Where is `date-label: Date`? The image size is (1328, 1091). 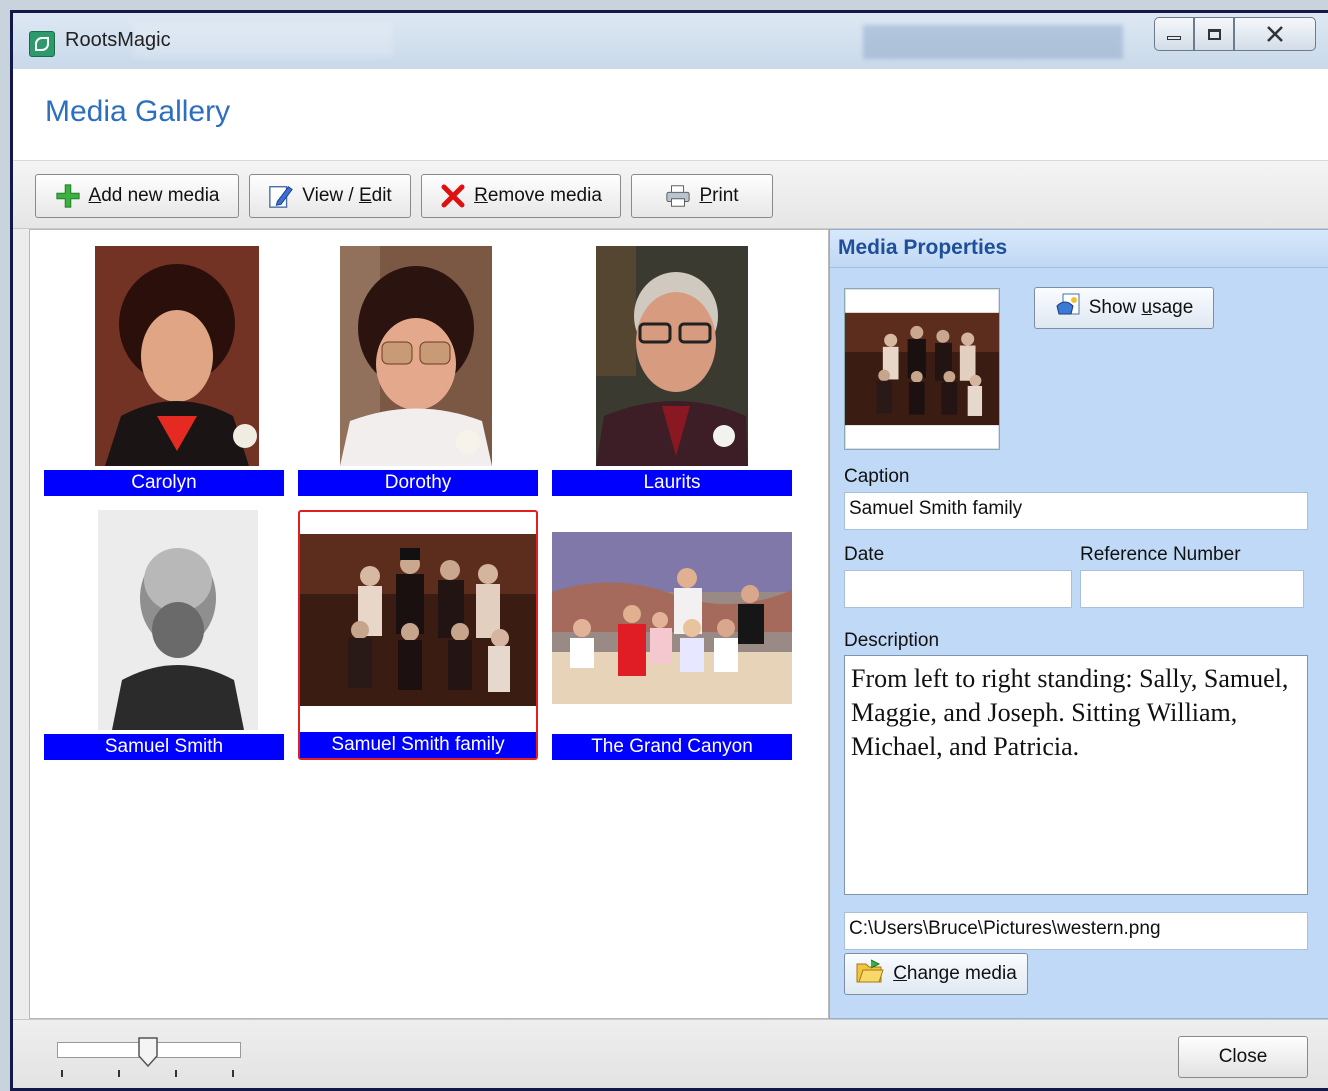 date-label: Date is located at coordinates (864, 554).